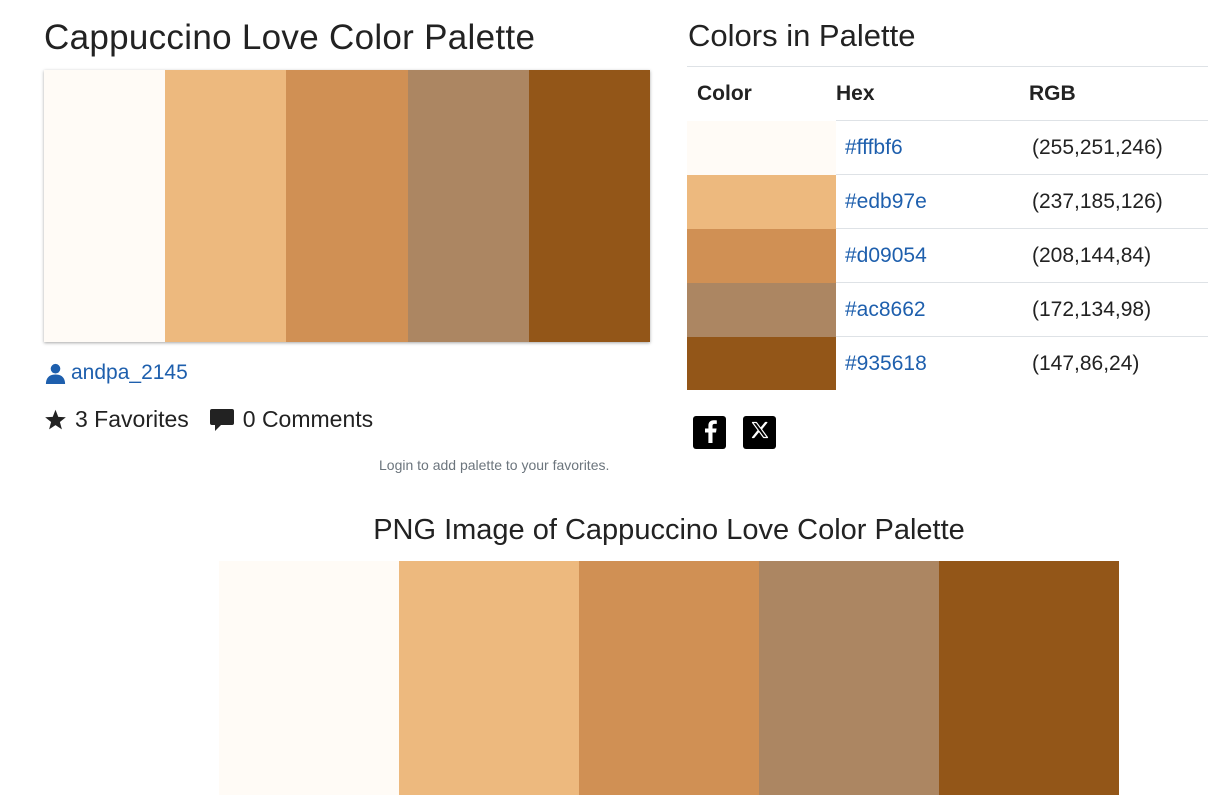 The width and height of the screenshot is (1208, 795). What do you see at coordinates (208, 419) in the screenshot?
I see `palette-stats: 3 Favorites 0 Comments` at bounding box center [208, 419].